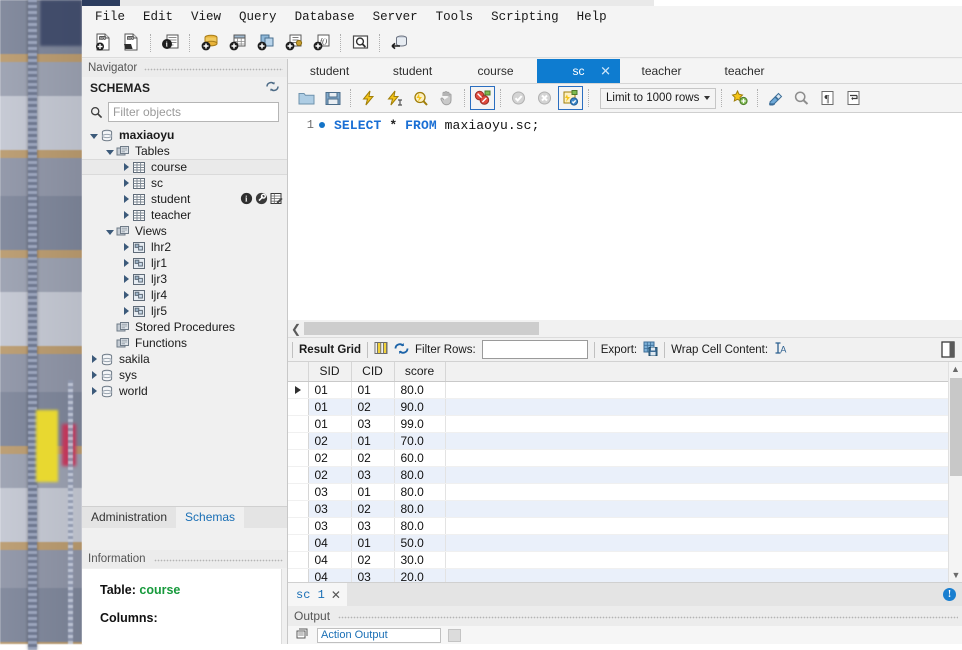 The height and width of the screenshot is (650, 962). Describe the element at coordinates (544, 98) in the screenshot. I see `rollback-icon` at that location.